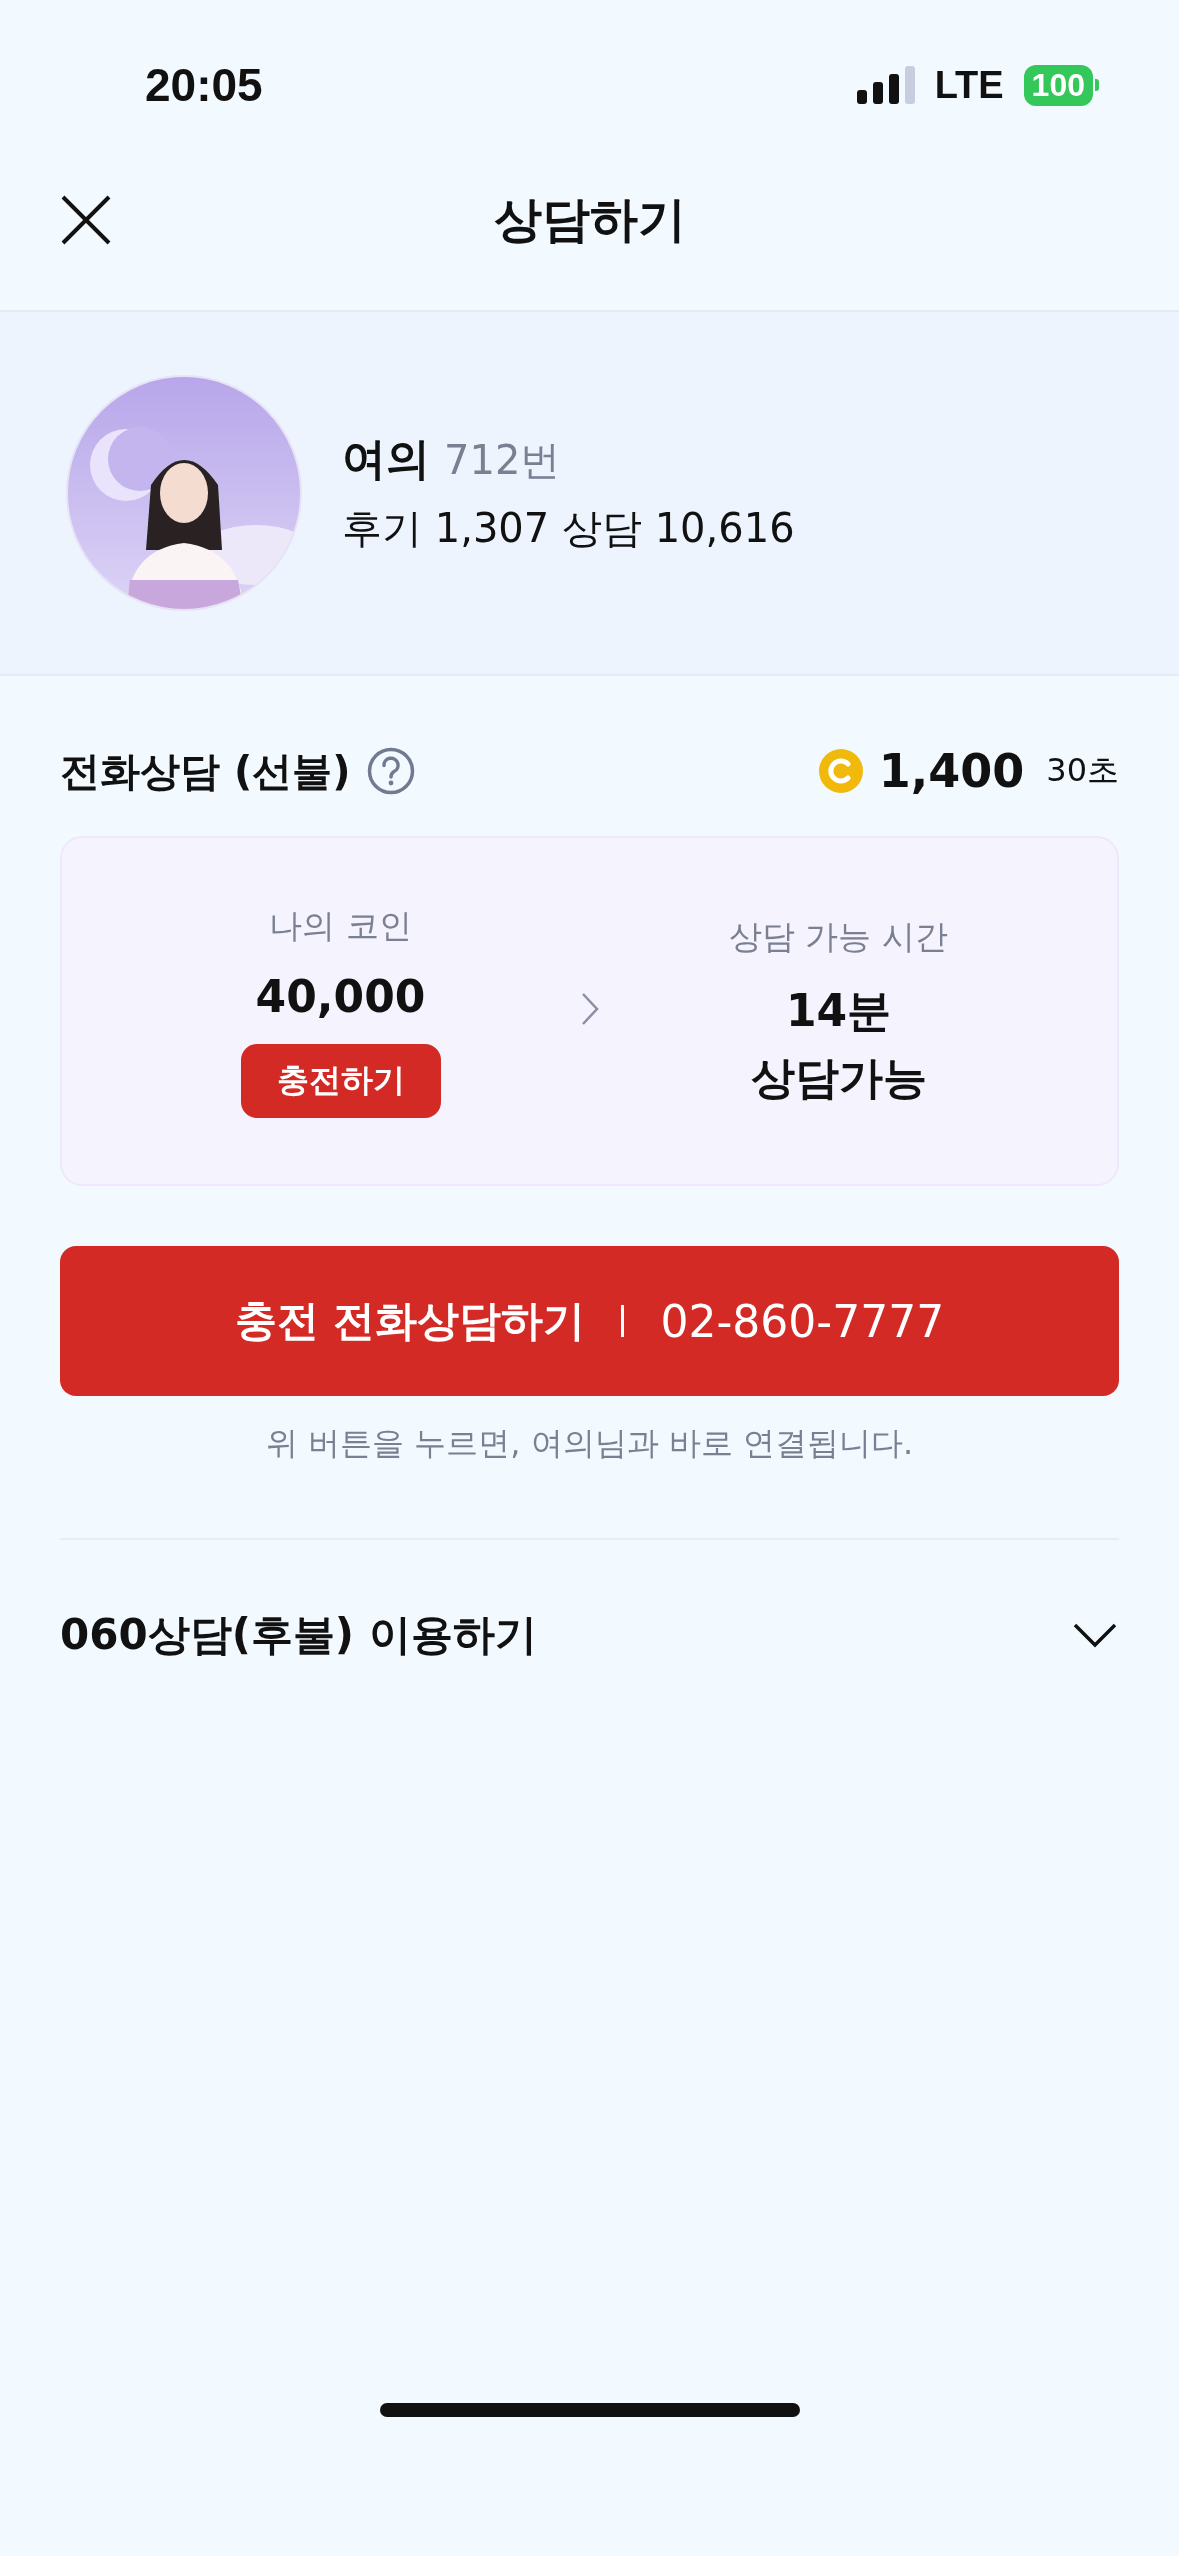  What do you see at coordinates (568, 528) in the screenshot?
I see `counselor-stats: 후기 1,307 상담 10,616` at bounding box center [568, 528].